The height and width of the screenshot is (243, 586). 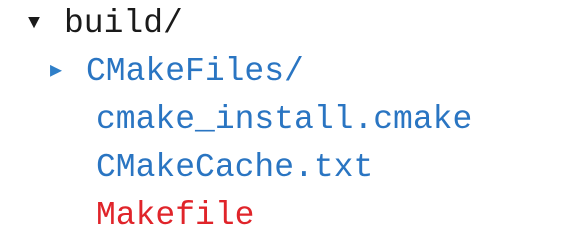 What do you see at coordinates (46, 24) in the screenshot?
I see `triangle-down-icon: ▼` at bounding box center [46, 24].